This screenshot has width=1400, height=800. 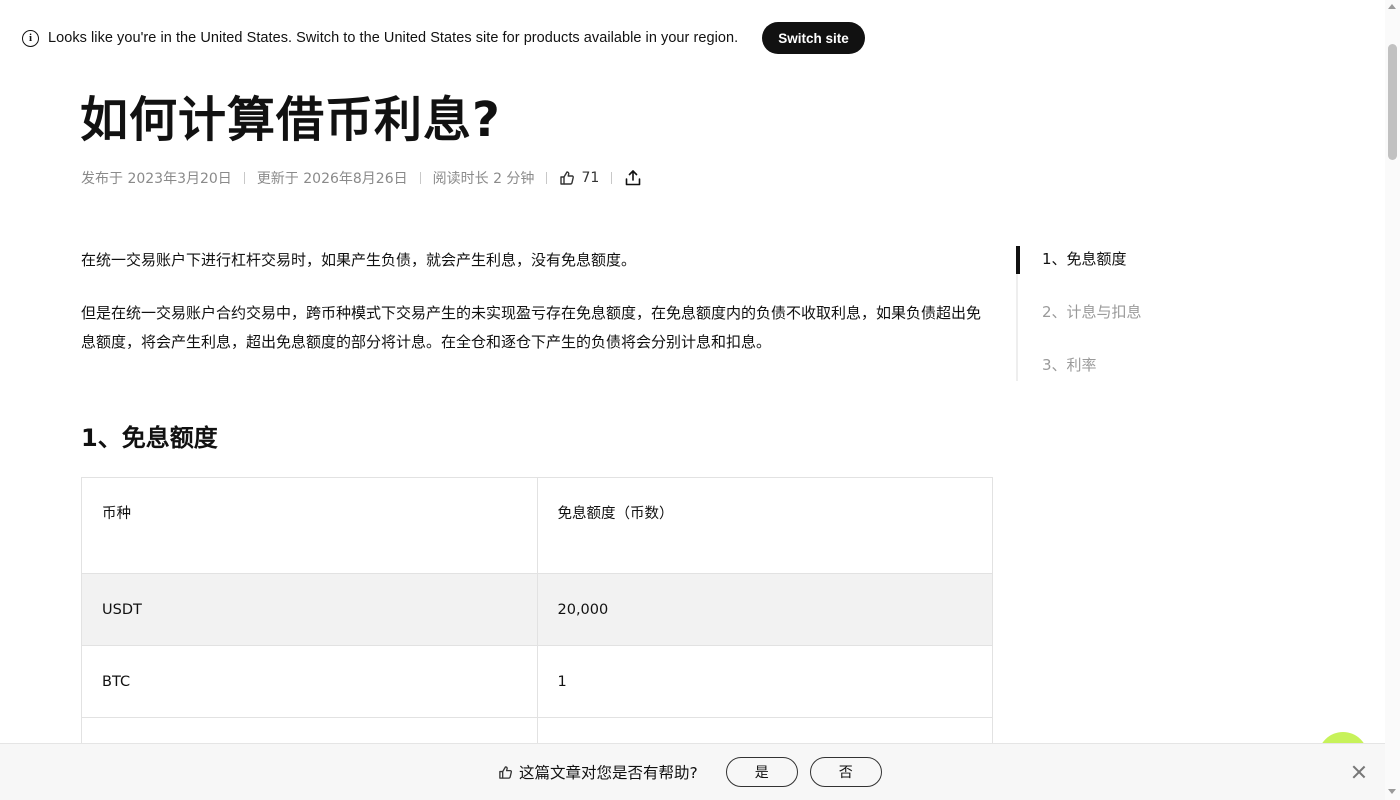 I want to click on section-heading: 1、免息额度, so click(x=149, y=438).